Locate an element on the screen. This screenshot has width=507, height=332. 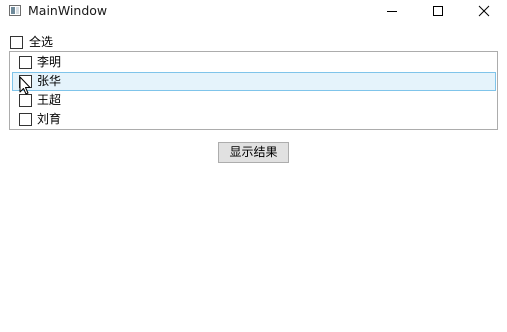
maximize-button is located at coordinates (438, 11).